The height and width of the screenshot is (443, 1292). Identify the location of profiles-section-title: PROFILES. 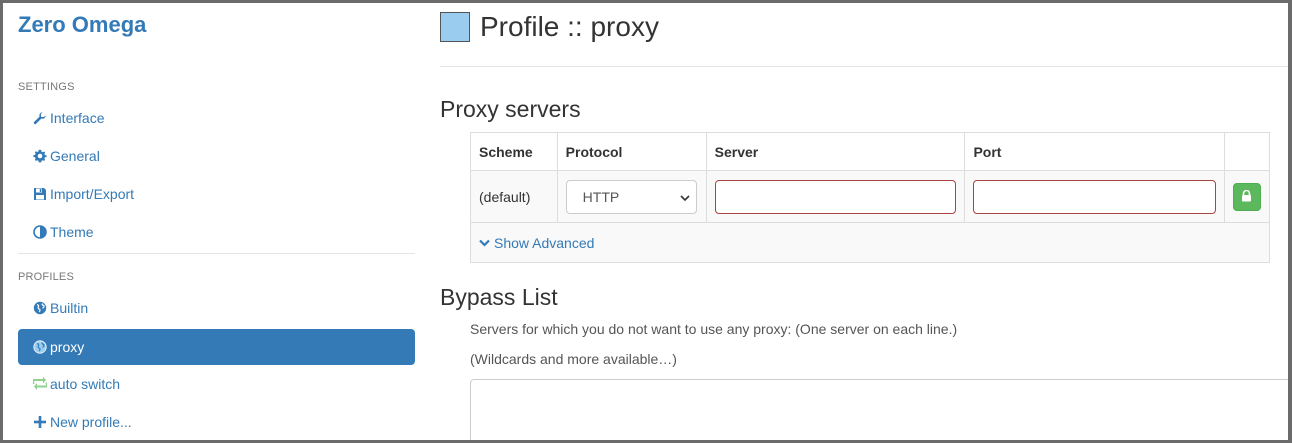
(46, 277).